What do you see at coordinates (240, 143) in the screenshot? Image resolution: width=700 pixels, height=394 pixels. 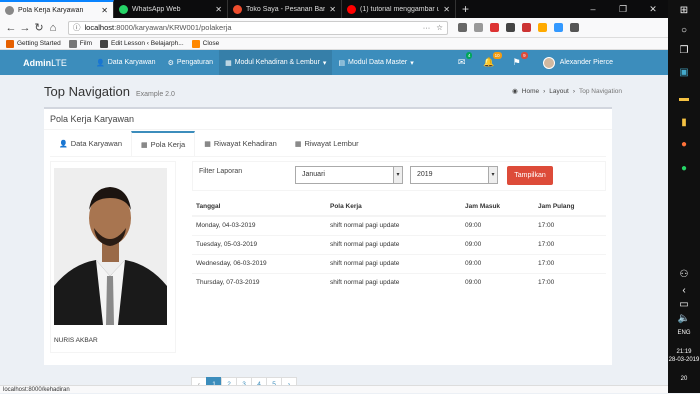 I see `tab-riwayat-kehadiran: ▦ Riwayat Kehadiran` at bounding box center [240, 143].